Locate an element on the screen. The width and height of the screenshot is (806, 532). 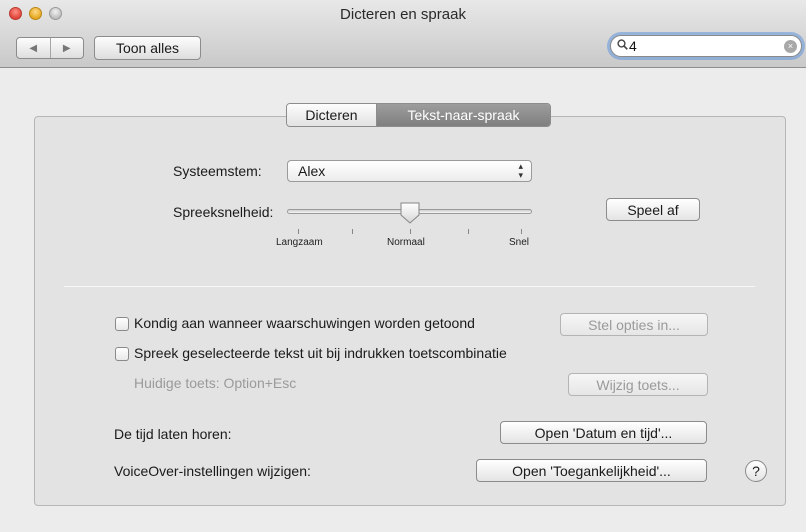
forward-arrow-icon: ▶ is located at coordinates (67, 48).